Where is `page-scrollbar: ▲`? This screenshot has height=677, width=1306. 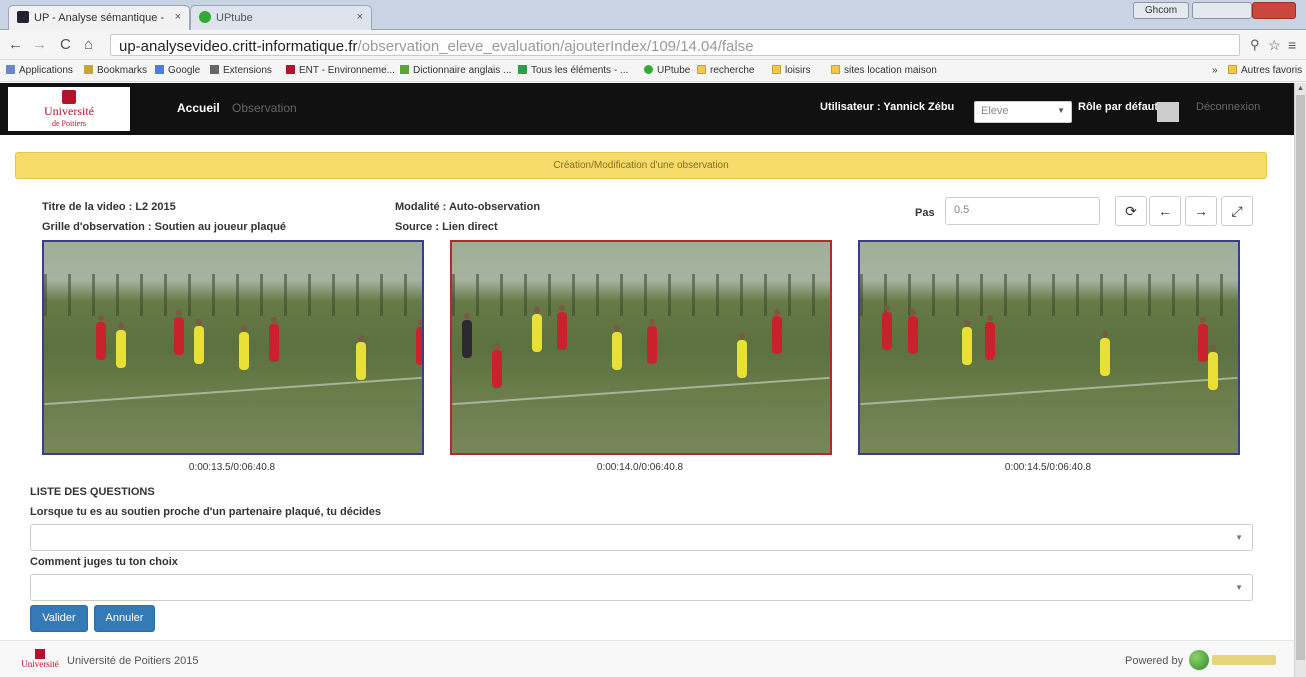 page-scrollbar: ▲ is located at coordinates (1300, 380).